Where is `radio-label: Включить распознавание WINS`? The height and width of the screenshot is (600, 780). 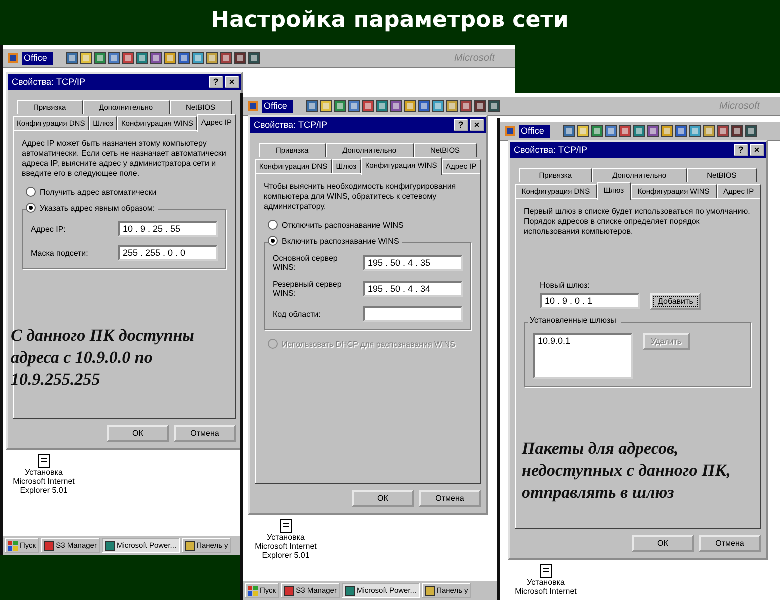 radio-label: Включить распознавание WINS is located at coordinates (341, 241).